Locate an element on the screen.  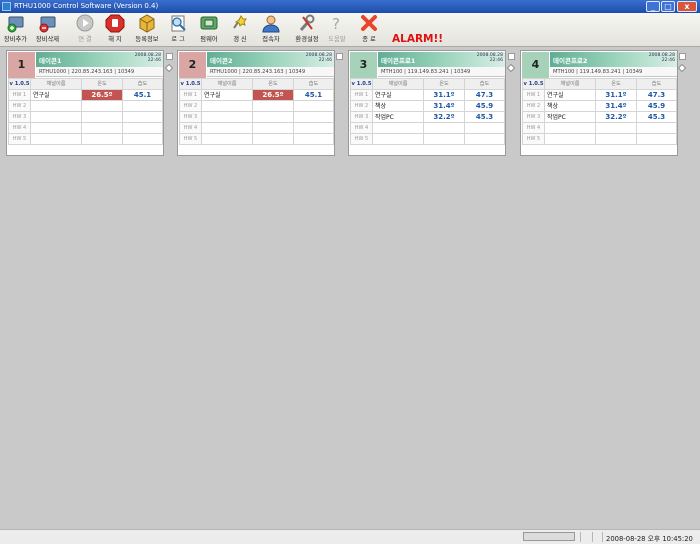
help-button: ? 도움말 is located at coordinates (337, 29).